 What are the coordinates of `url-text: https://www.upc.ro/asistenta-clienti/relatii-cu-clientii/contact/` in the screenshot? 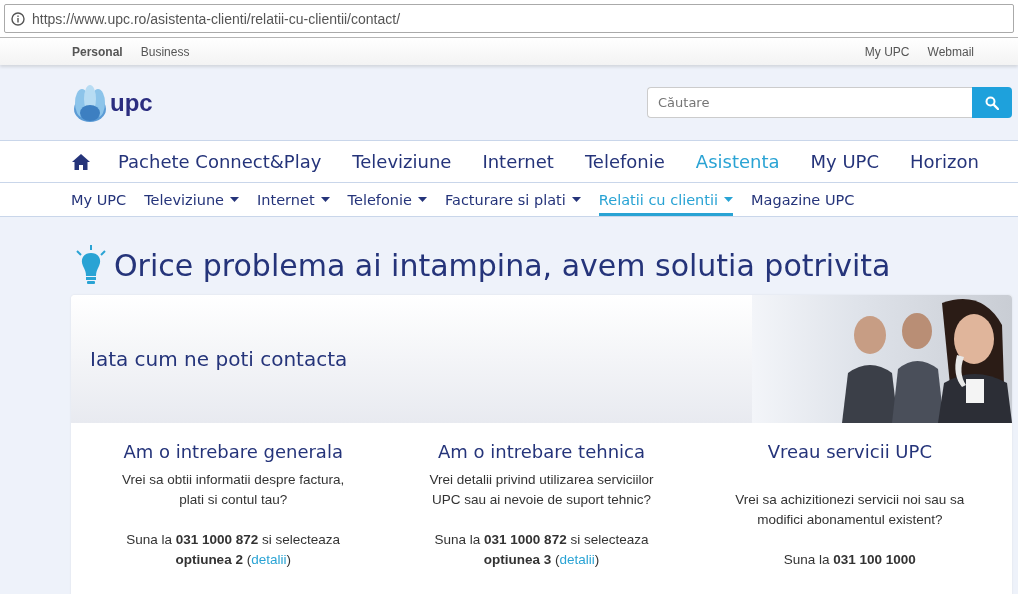 It's located at (216, 18).